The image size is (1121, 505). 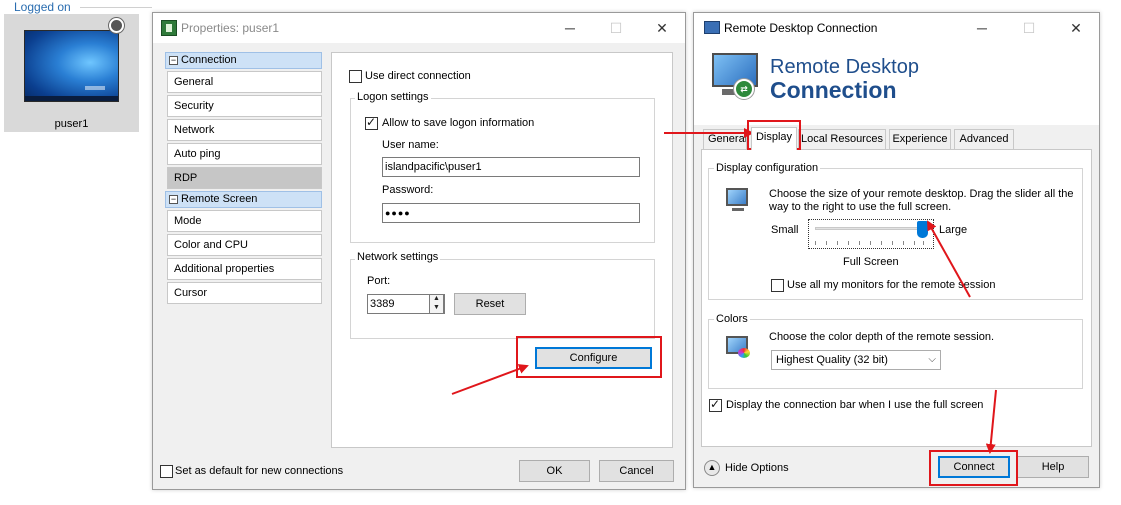 What do you see at coordinates (408, 190) in the screenshot?
I see `password-label: Password:` at bounding box center [408, 190].